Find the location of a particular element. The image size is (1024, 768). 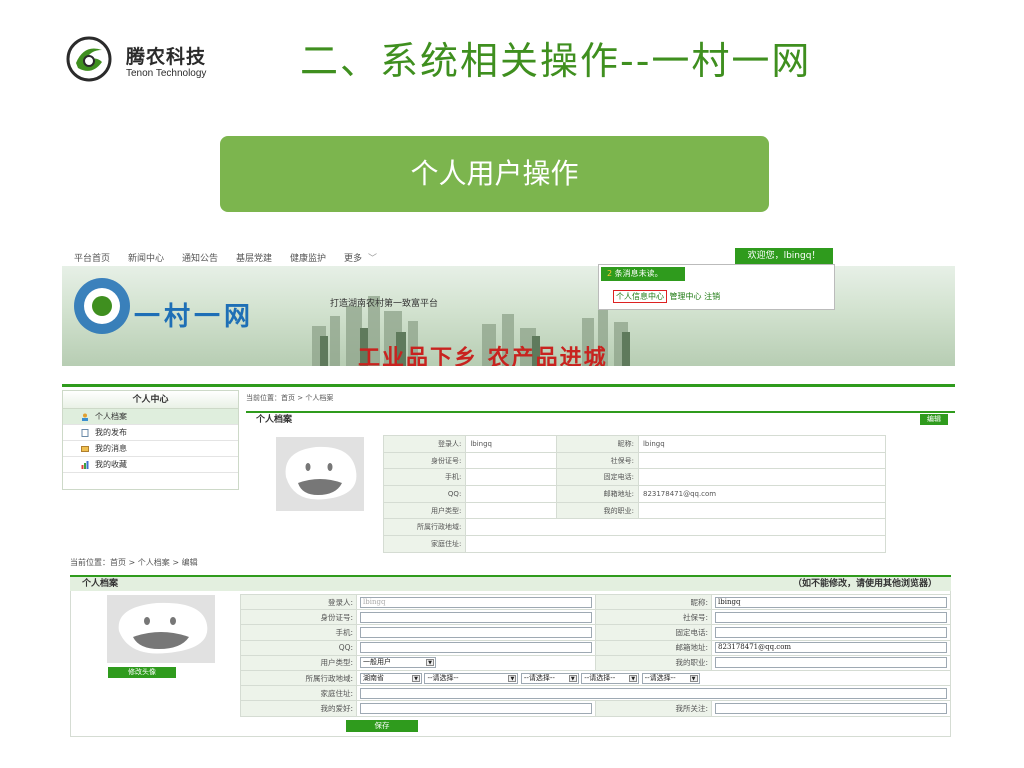

city-select: --请选择-- ▼ is located at coordinates (471, 678).